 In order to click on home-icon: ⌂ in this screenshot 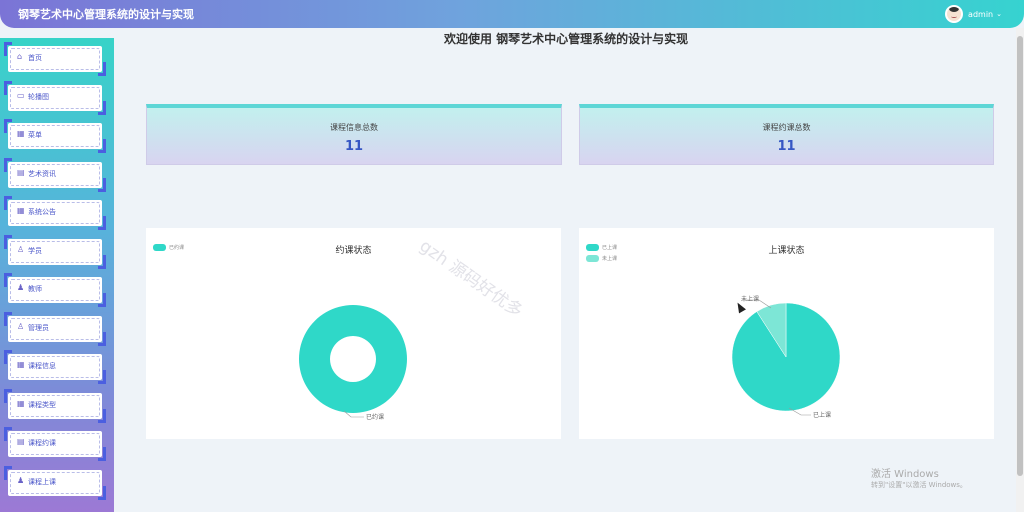, I will do `click(20, 56)`.